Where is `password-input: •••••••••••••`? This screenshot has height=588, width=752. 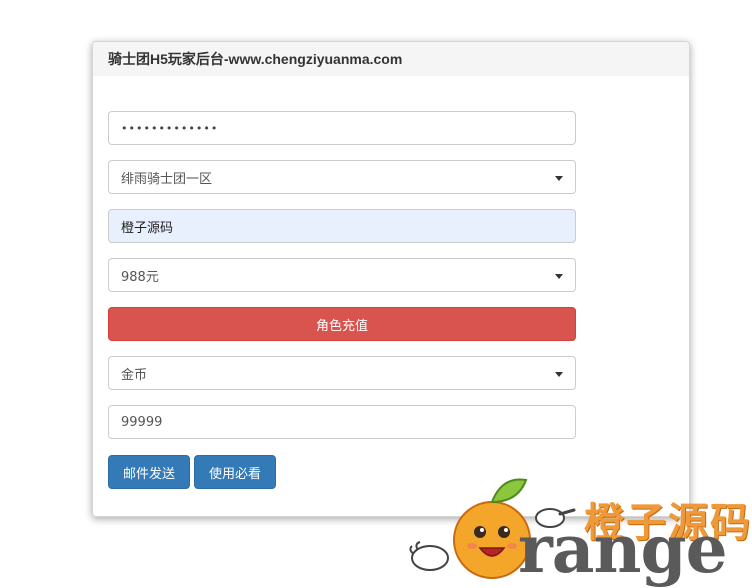 password-input: ••••••••••••• is located at coordinates (342, 128).